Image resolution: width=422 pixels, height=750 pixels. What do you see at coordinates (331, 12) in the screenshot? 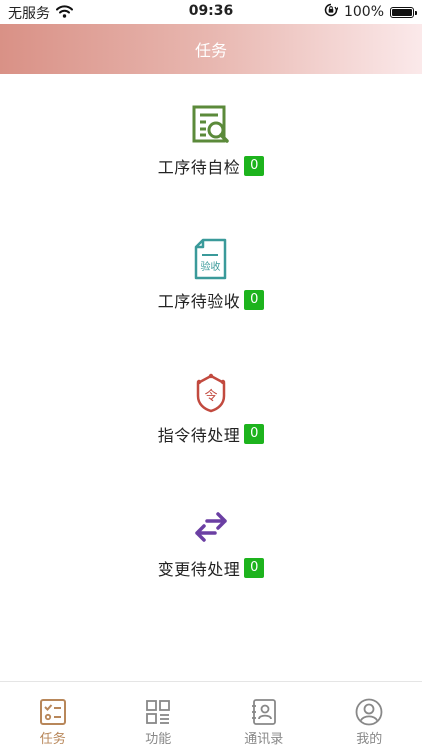
I see `orientation-lock-icon` at bounding box center [331, 12].